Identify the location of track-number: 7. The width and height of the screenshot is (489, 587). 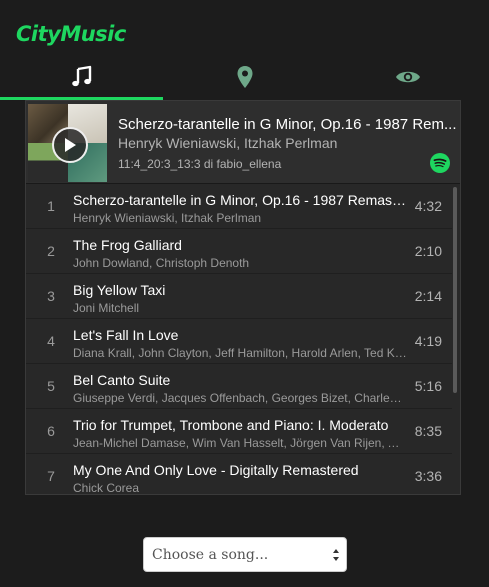
(51, 476).